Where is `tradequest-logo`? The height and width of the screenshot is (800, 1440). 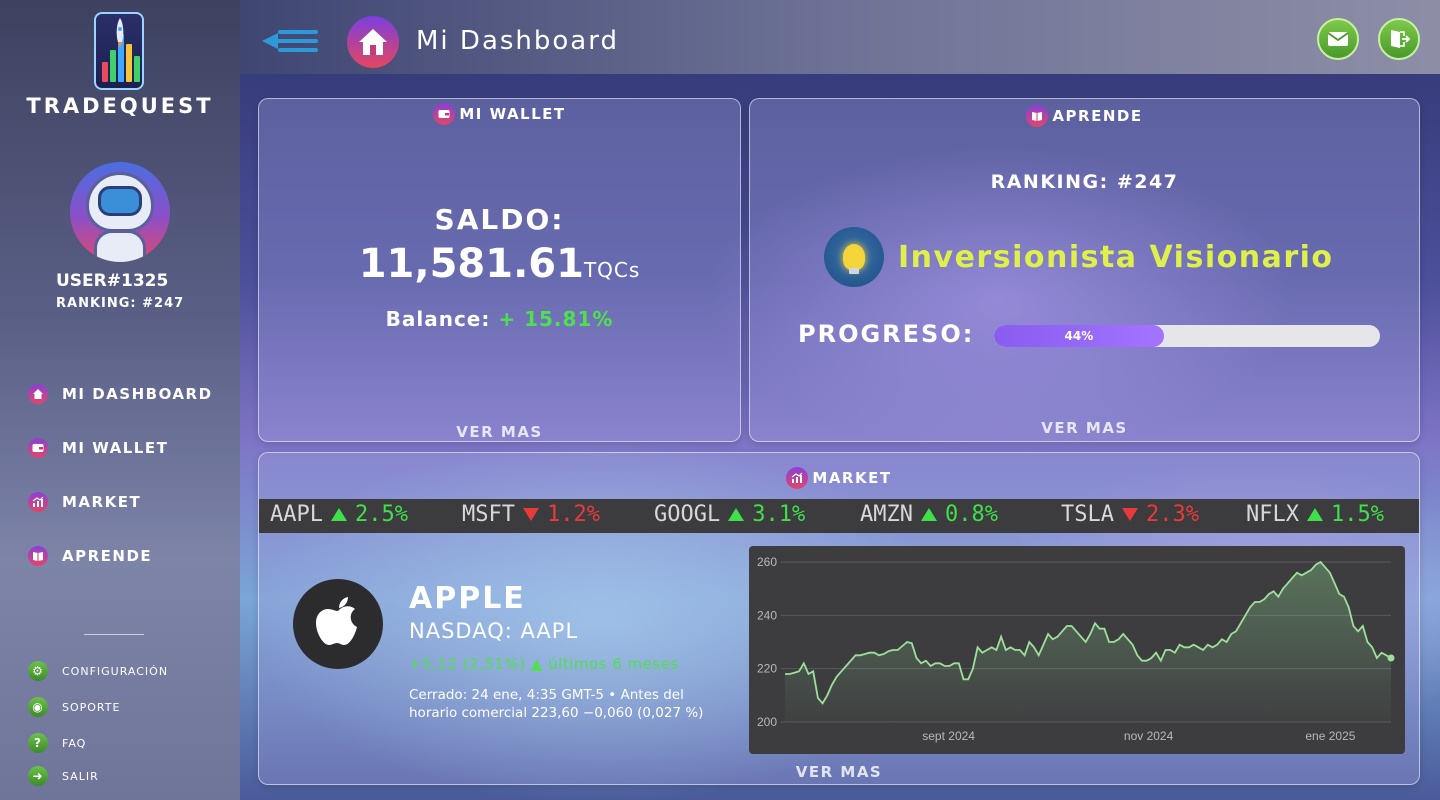 tradequest-logo is located at coordinates (119, 51).